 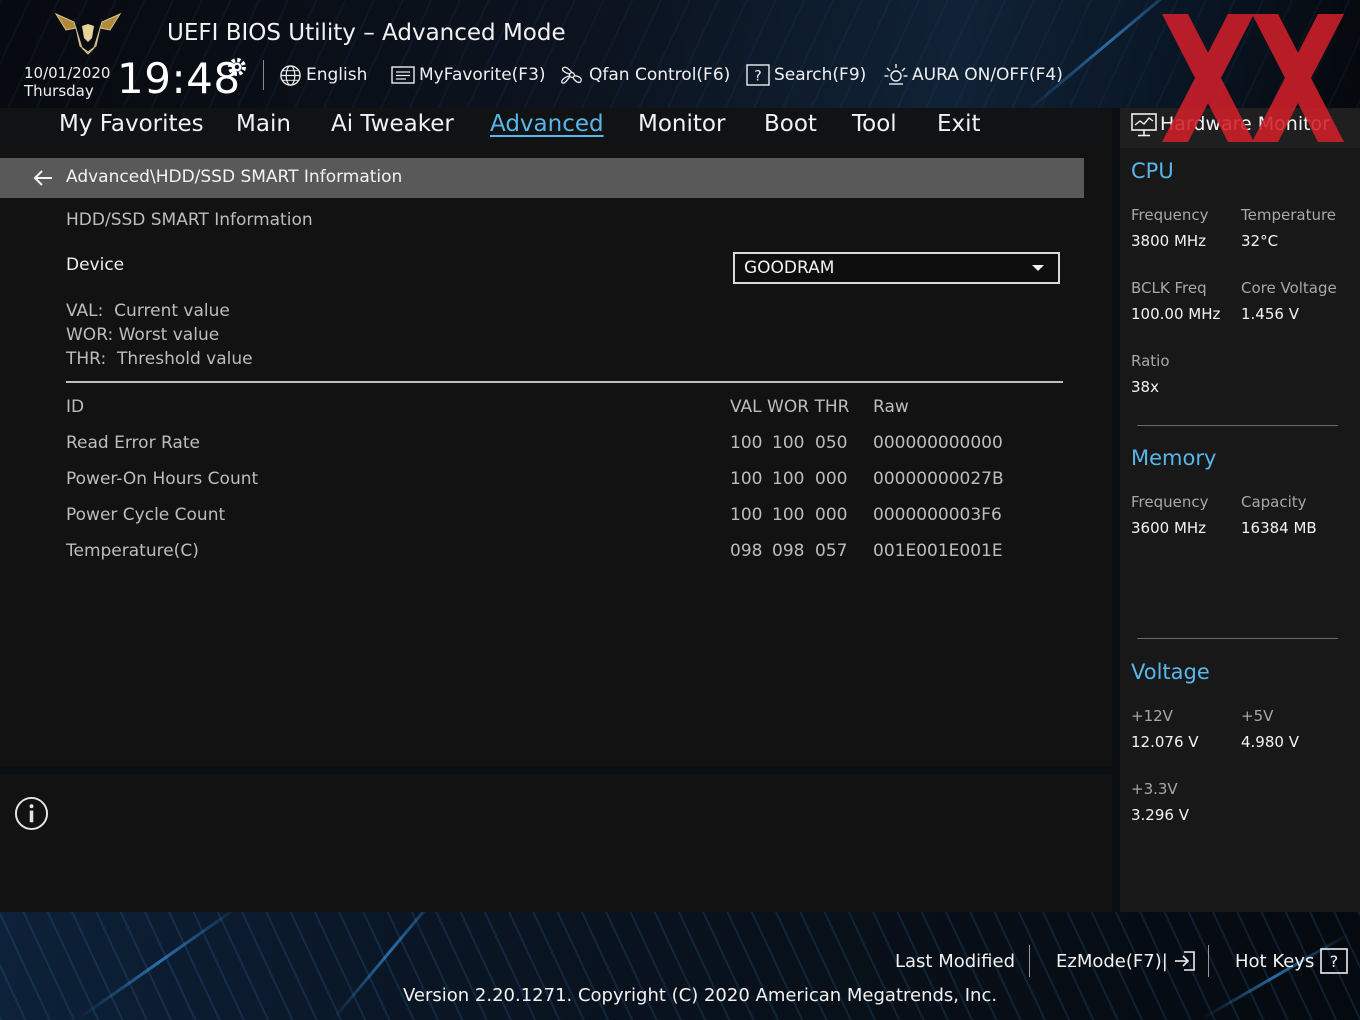 I want to click on cpu-frequency-label: Frequency, so click(x=1170, y=215).